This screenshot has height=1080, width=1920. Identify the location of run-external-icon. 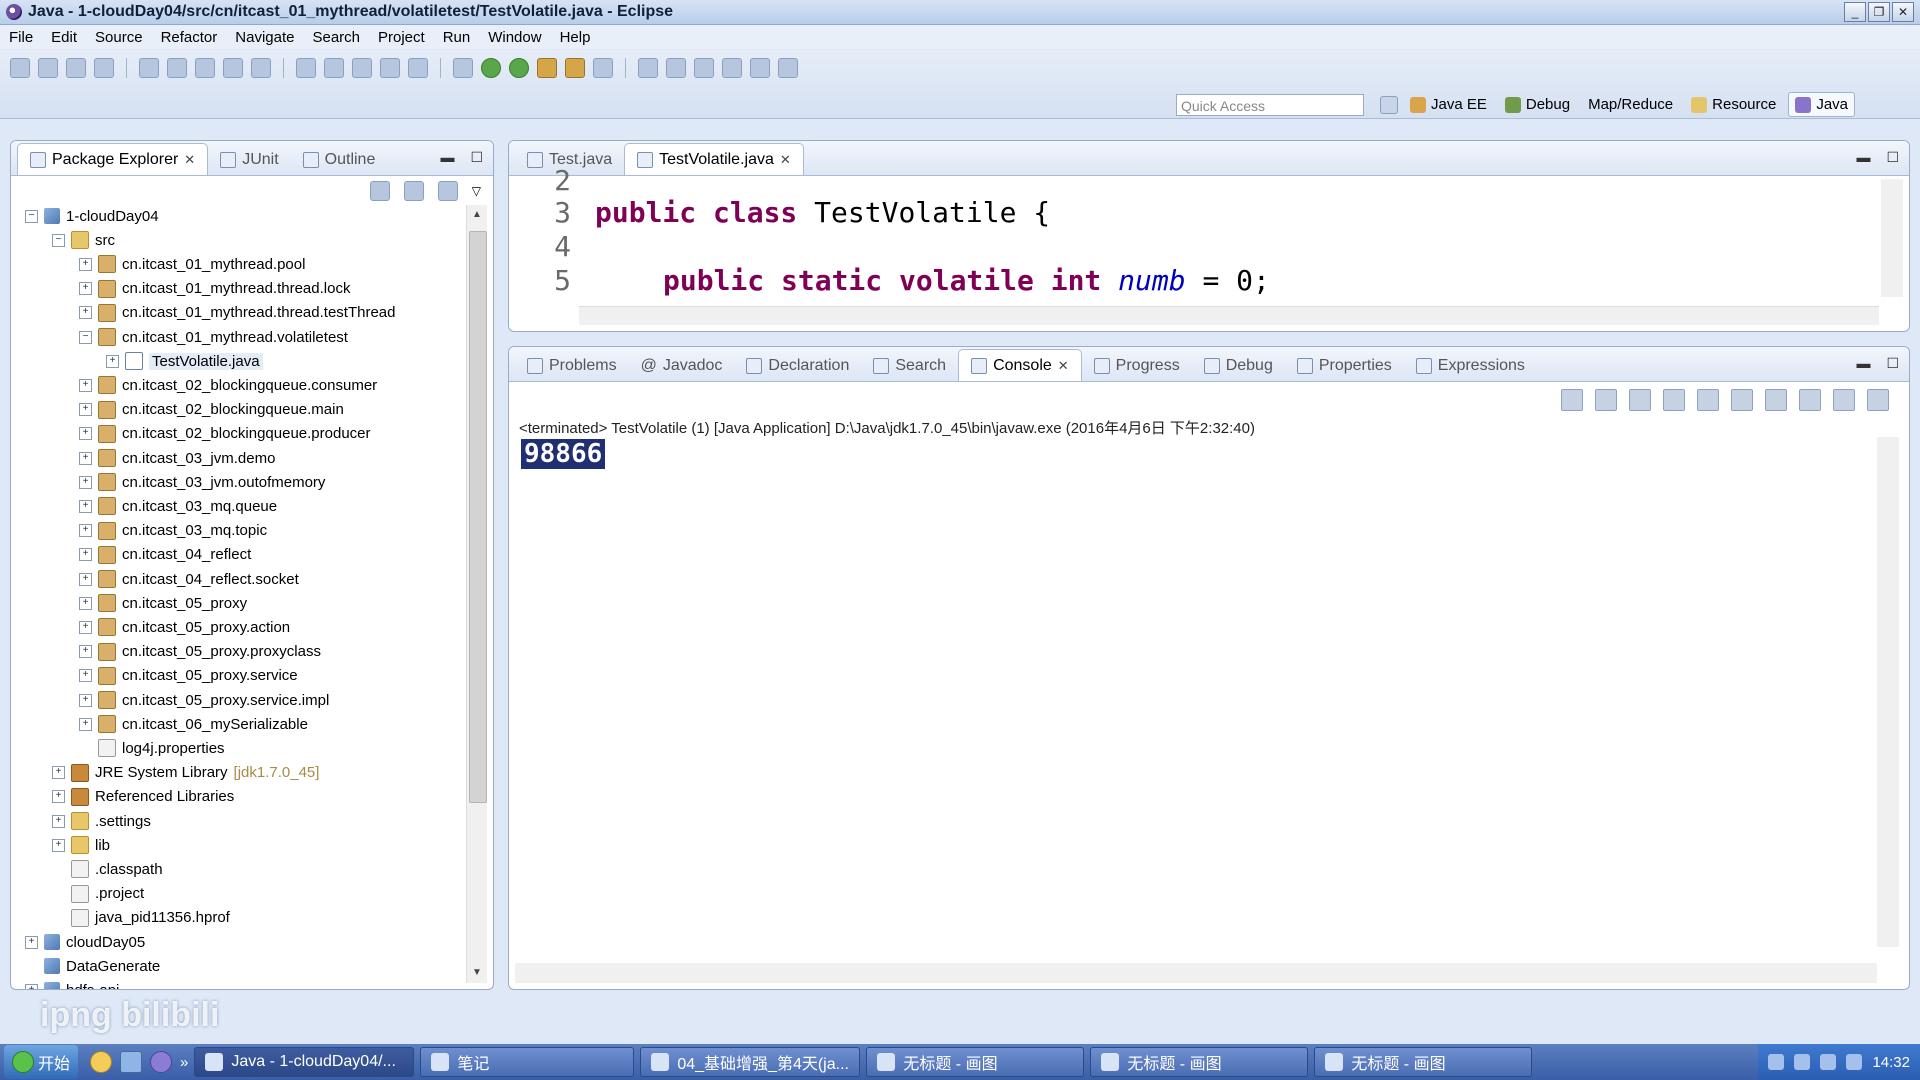
(519, 68).